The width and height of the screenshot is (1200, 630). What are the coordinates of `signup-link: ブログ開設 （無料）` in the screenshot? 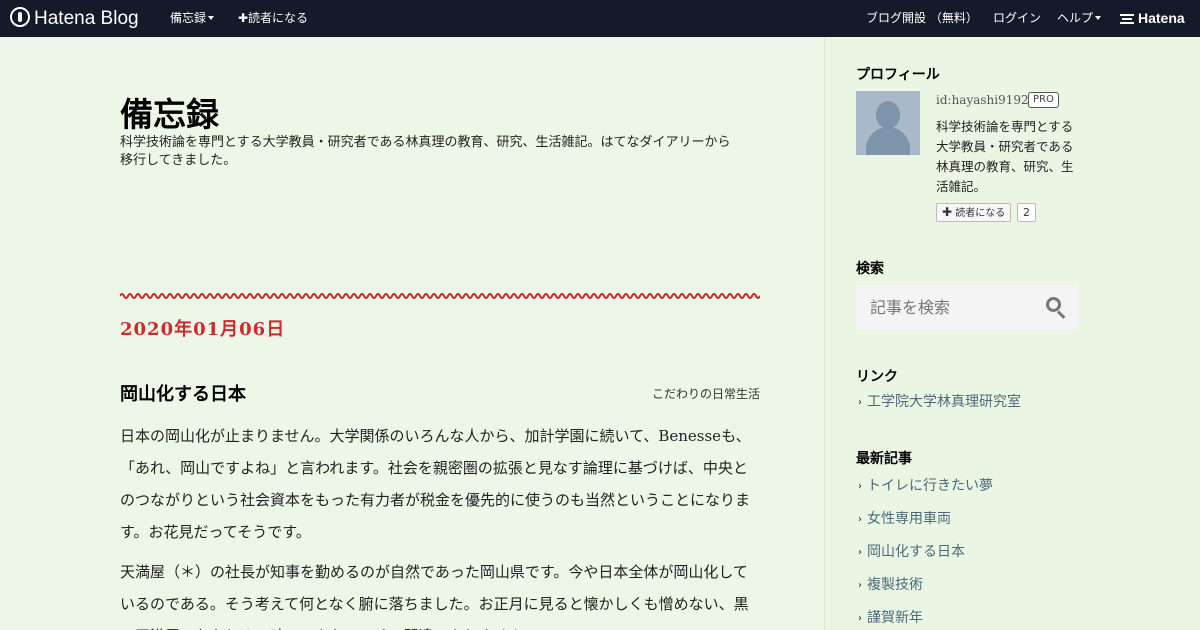 It's located at (922, 18).